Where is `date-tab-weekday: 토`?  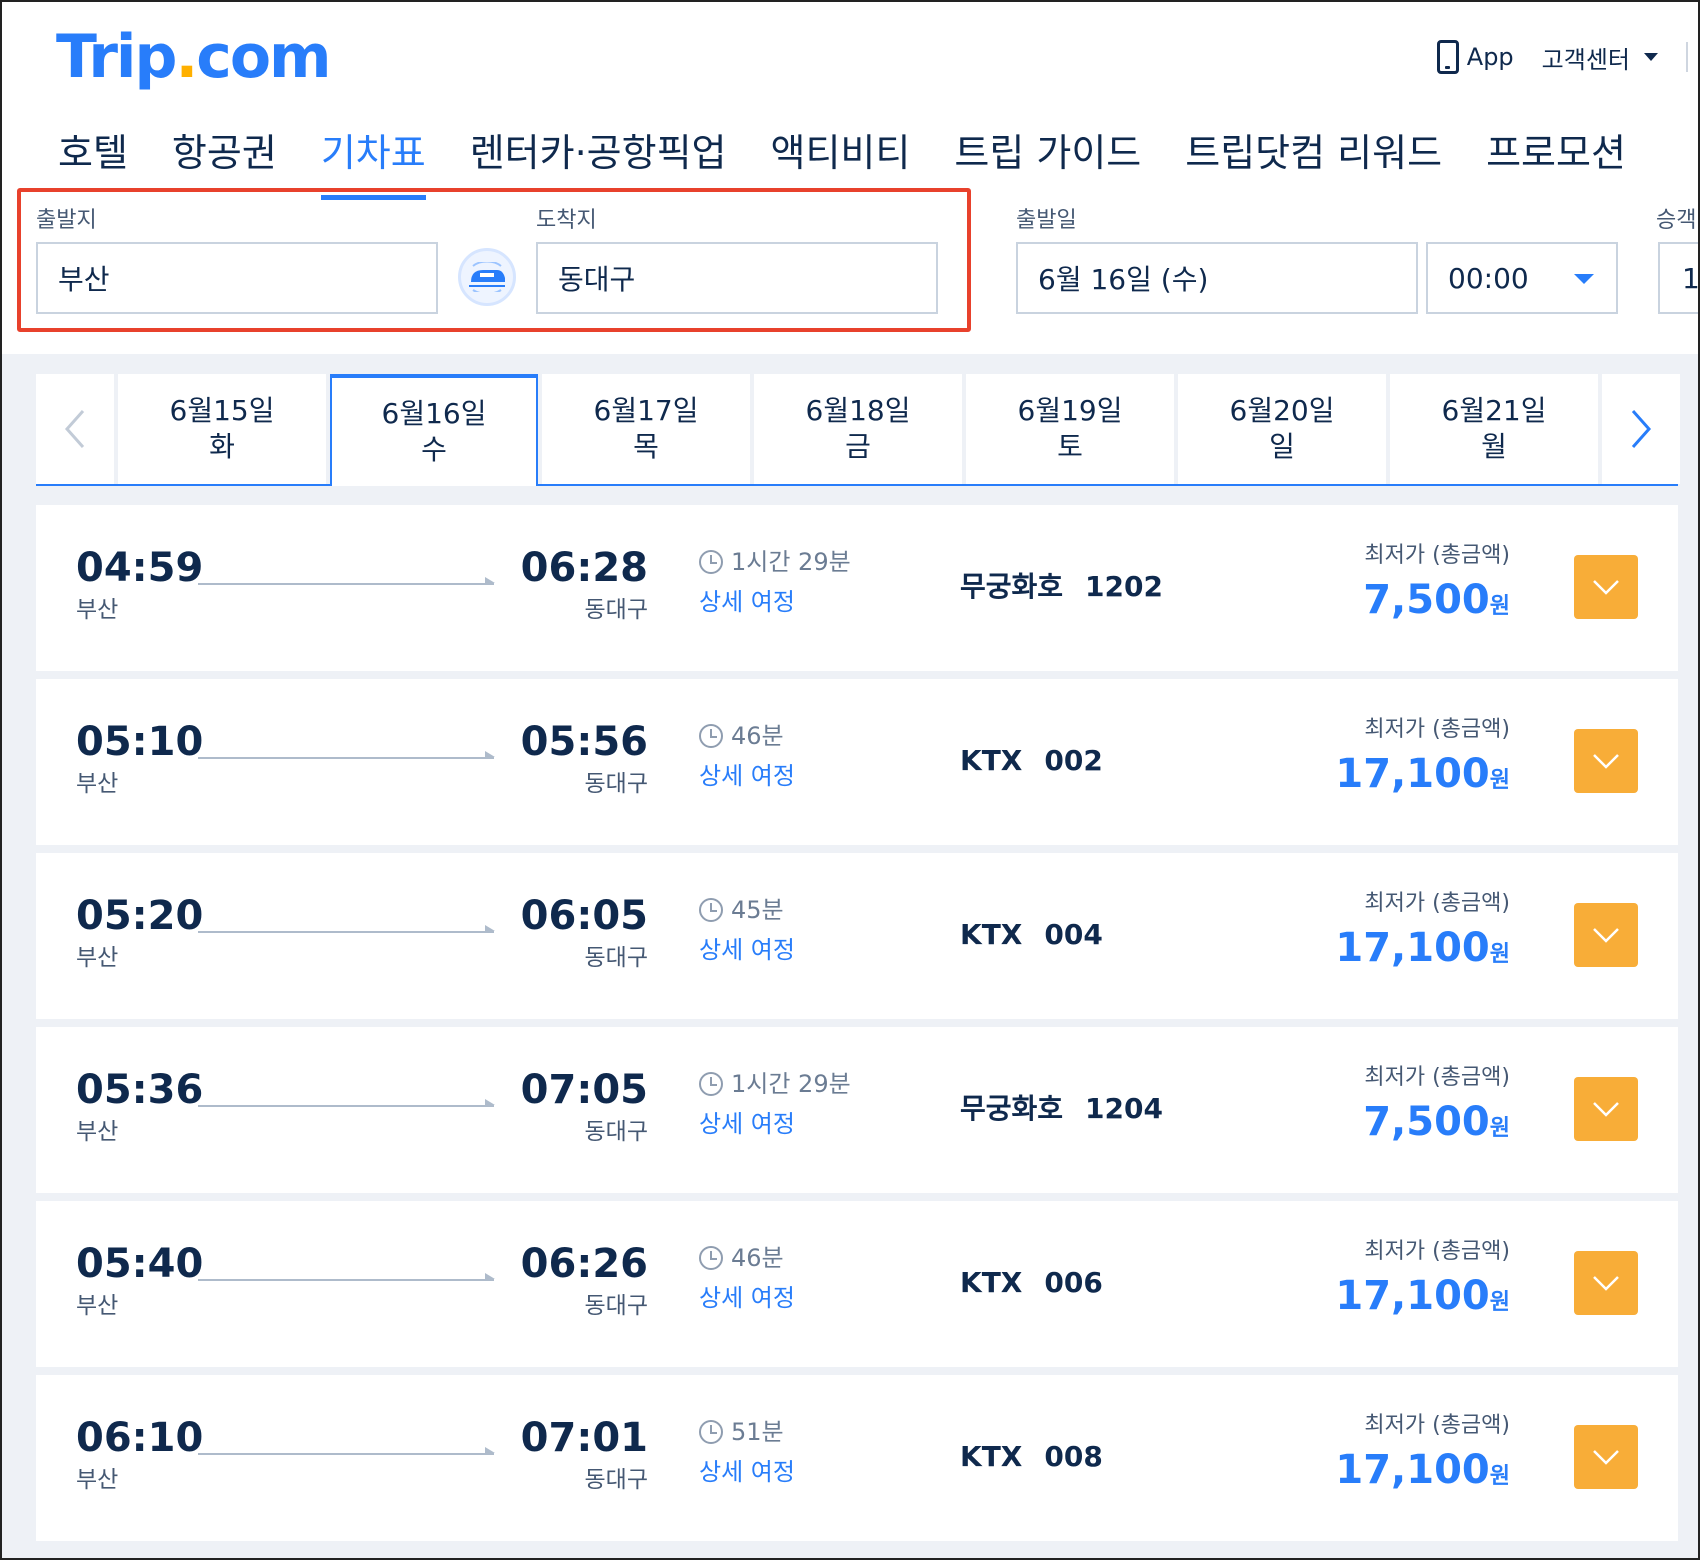
date-tab-weekday: 토 is located at coordinates (1070, 446).